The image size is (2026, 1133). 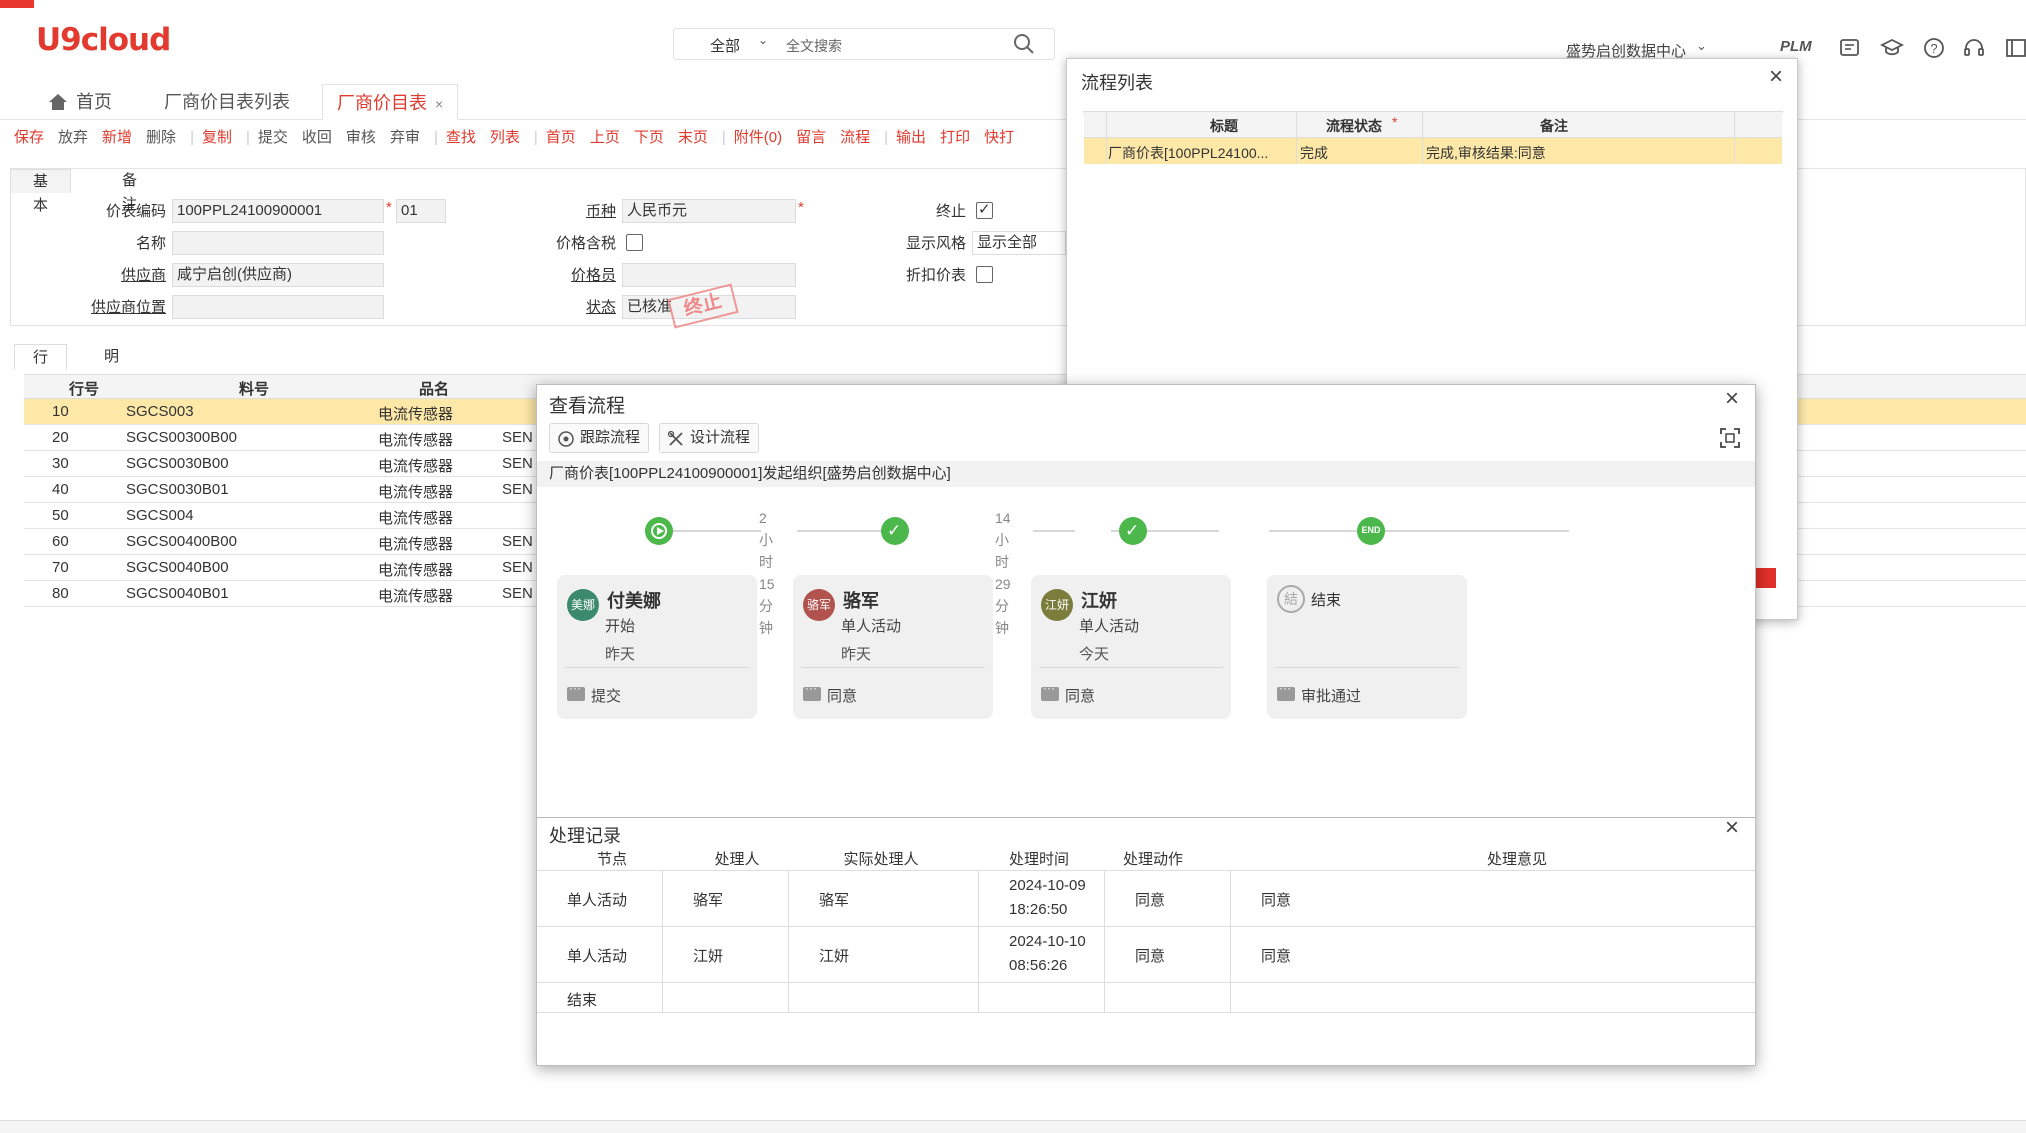 I want to click on display-style-select: 显示全部, so click(x=1019, y=243).